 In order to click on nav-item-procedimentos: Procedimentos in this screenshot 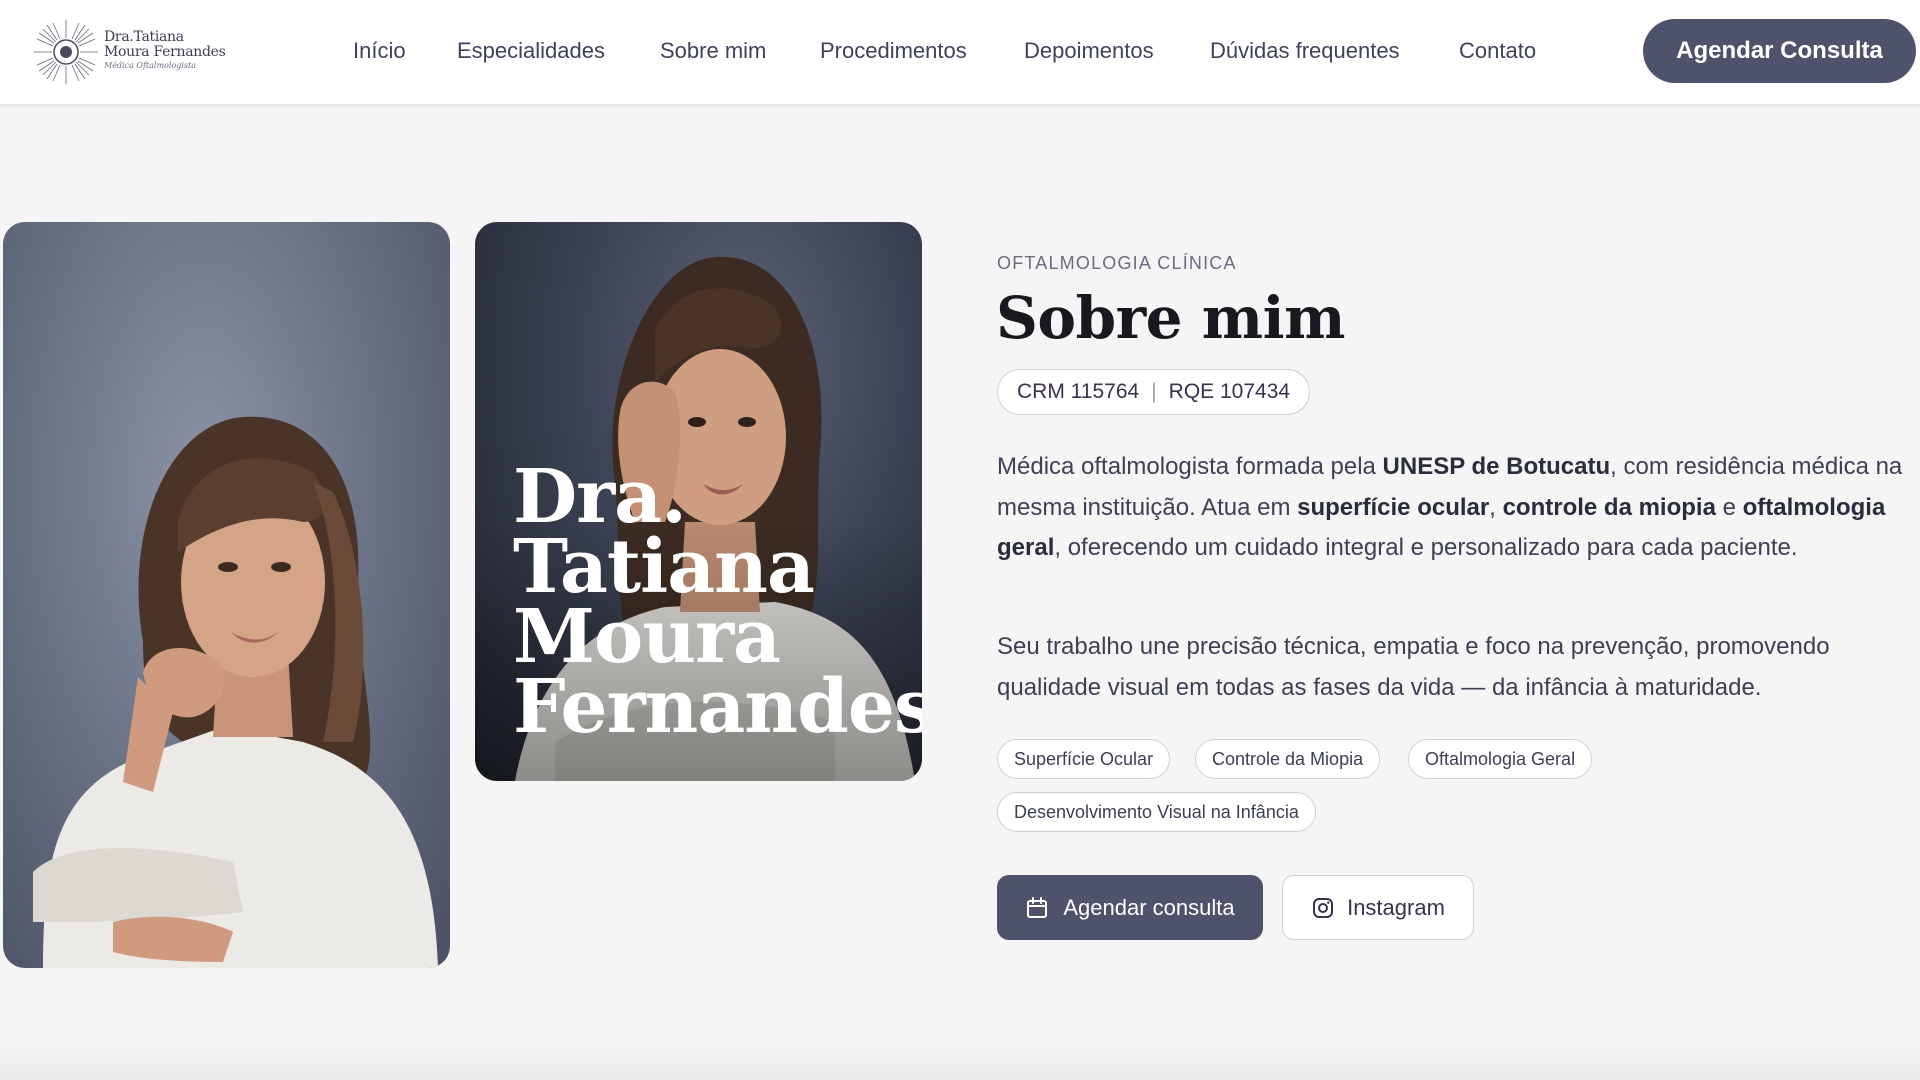, I will do `click(893, 51)`.